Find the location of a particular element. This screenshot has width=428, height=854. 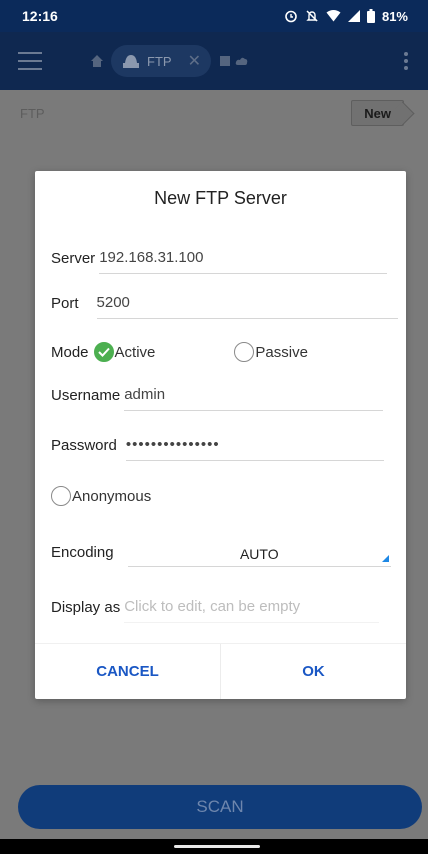

anonymous-checkbox: Anonymous is located at coordinates (101, 496).